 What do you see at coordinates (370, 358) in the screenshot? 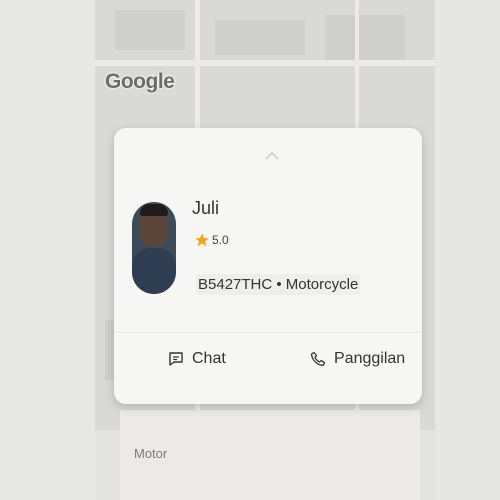
I see `call-label: Panggilan` at bounding box center [370, 358].